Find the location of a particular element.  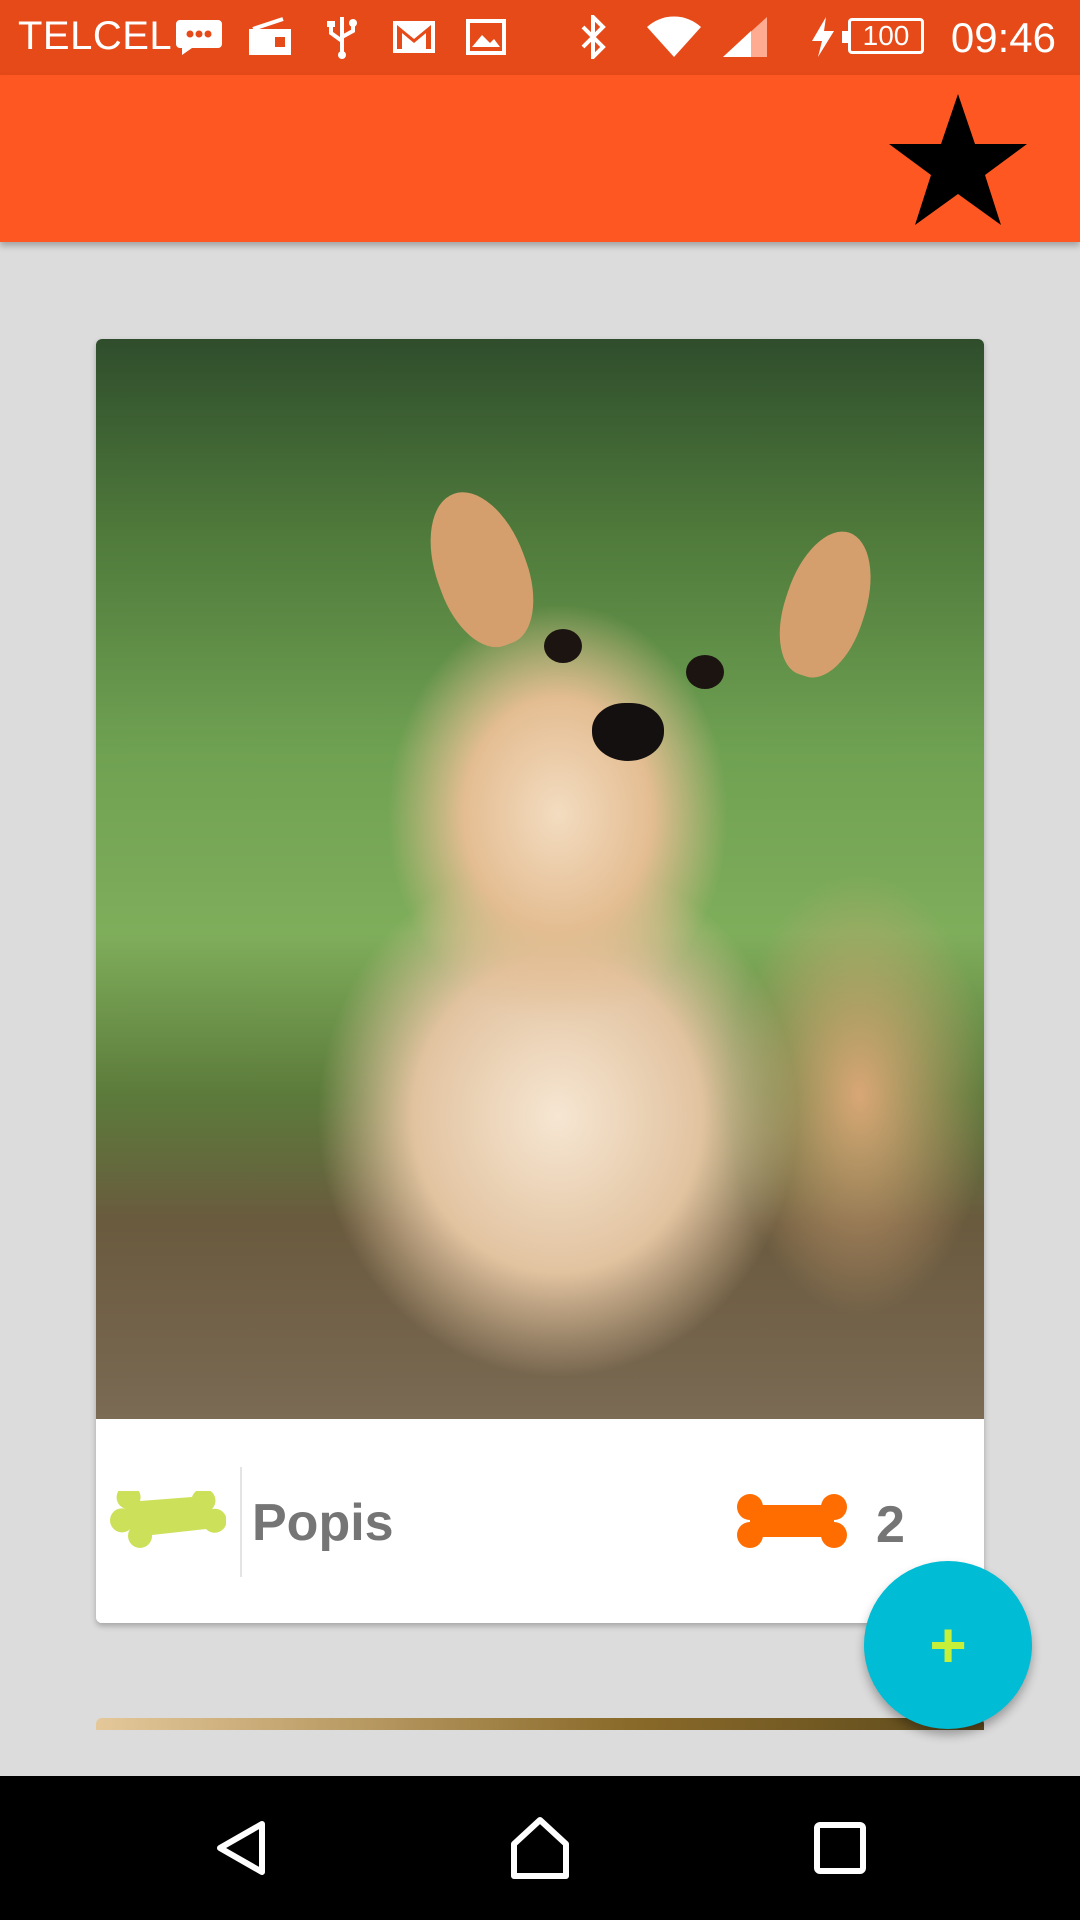

status-bar: TELCEL 100 09:46 is located at coordinates (540, 37).